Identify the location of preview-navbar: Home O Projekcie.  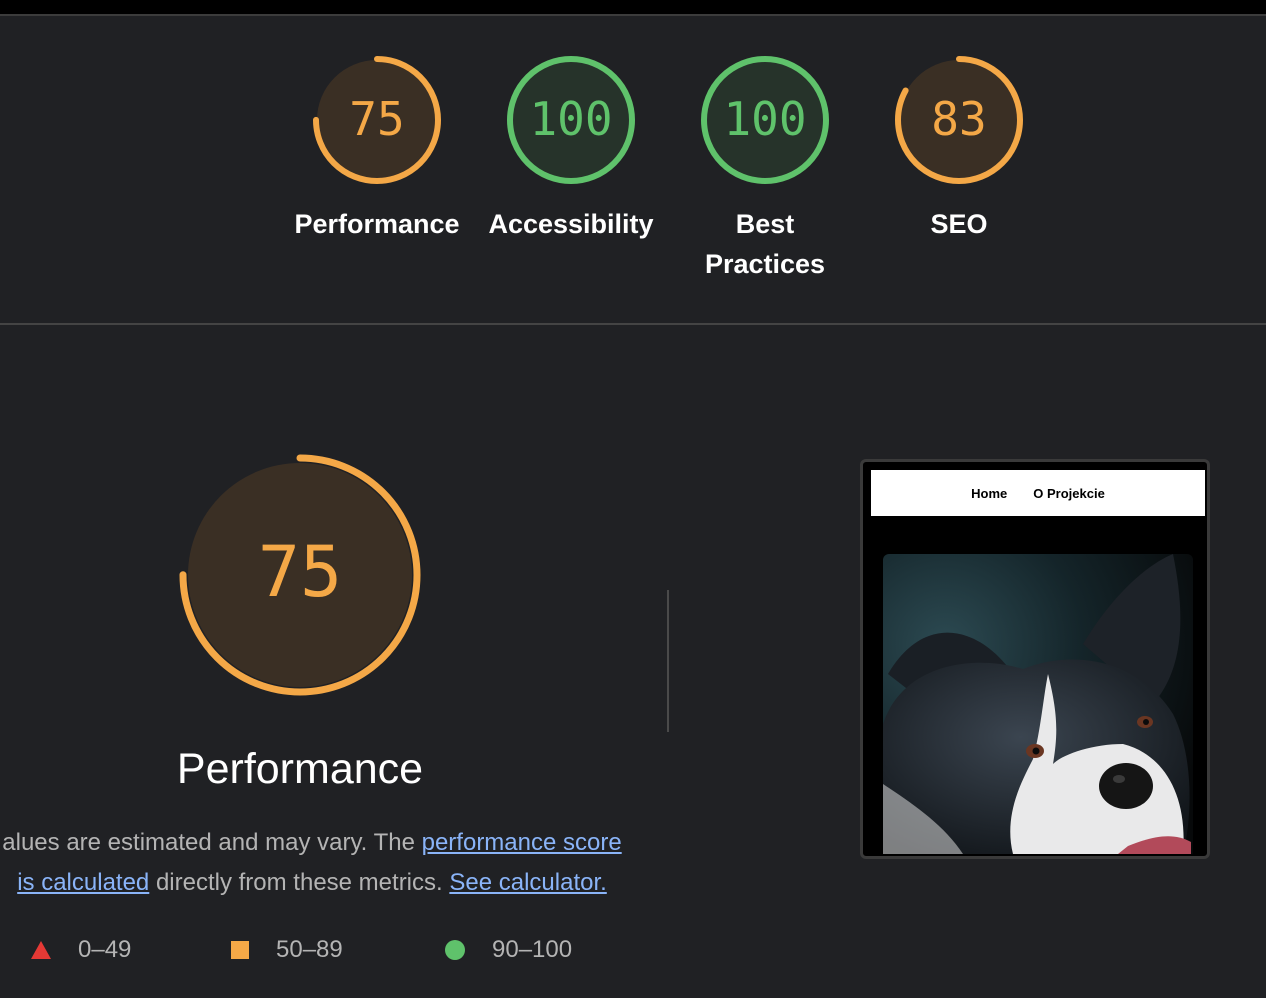
(1038, 493).